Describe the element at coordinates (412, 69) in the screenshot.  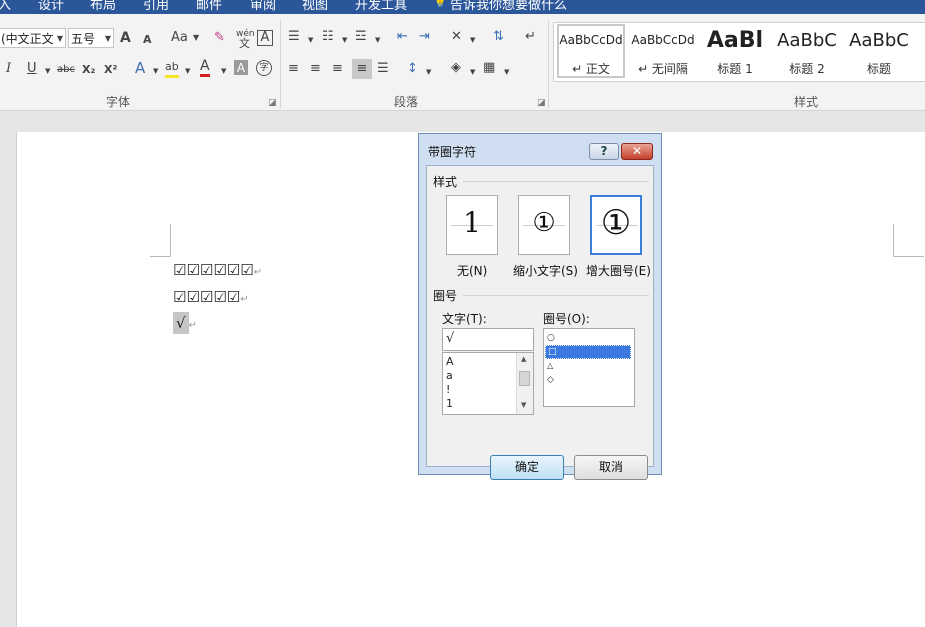
I see `line-spacing-icon: ↕` at that location.